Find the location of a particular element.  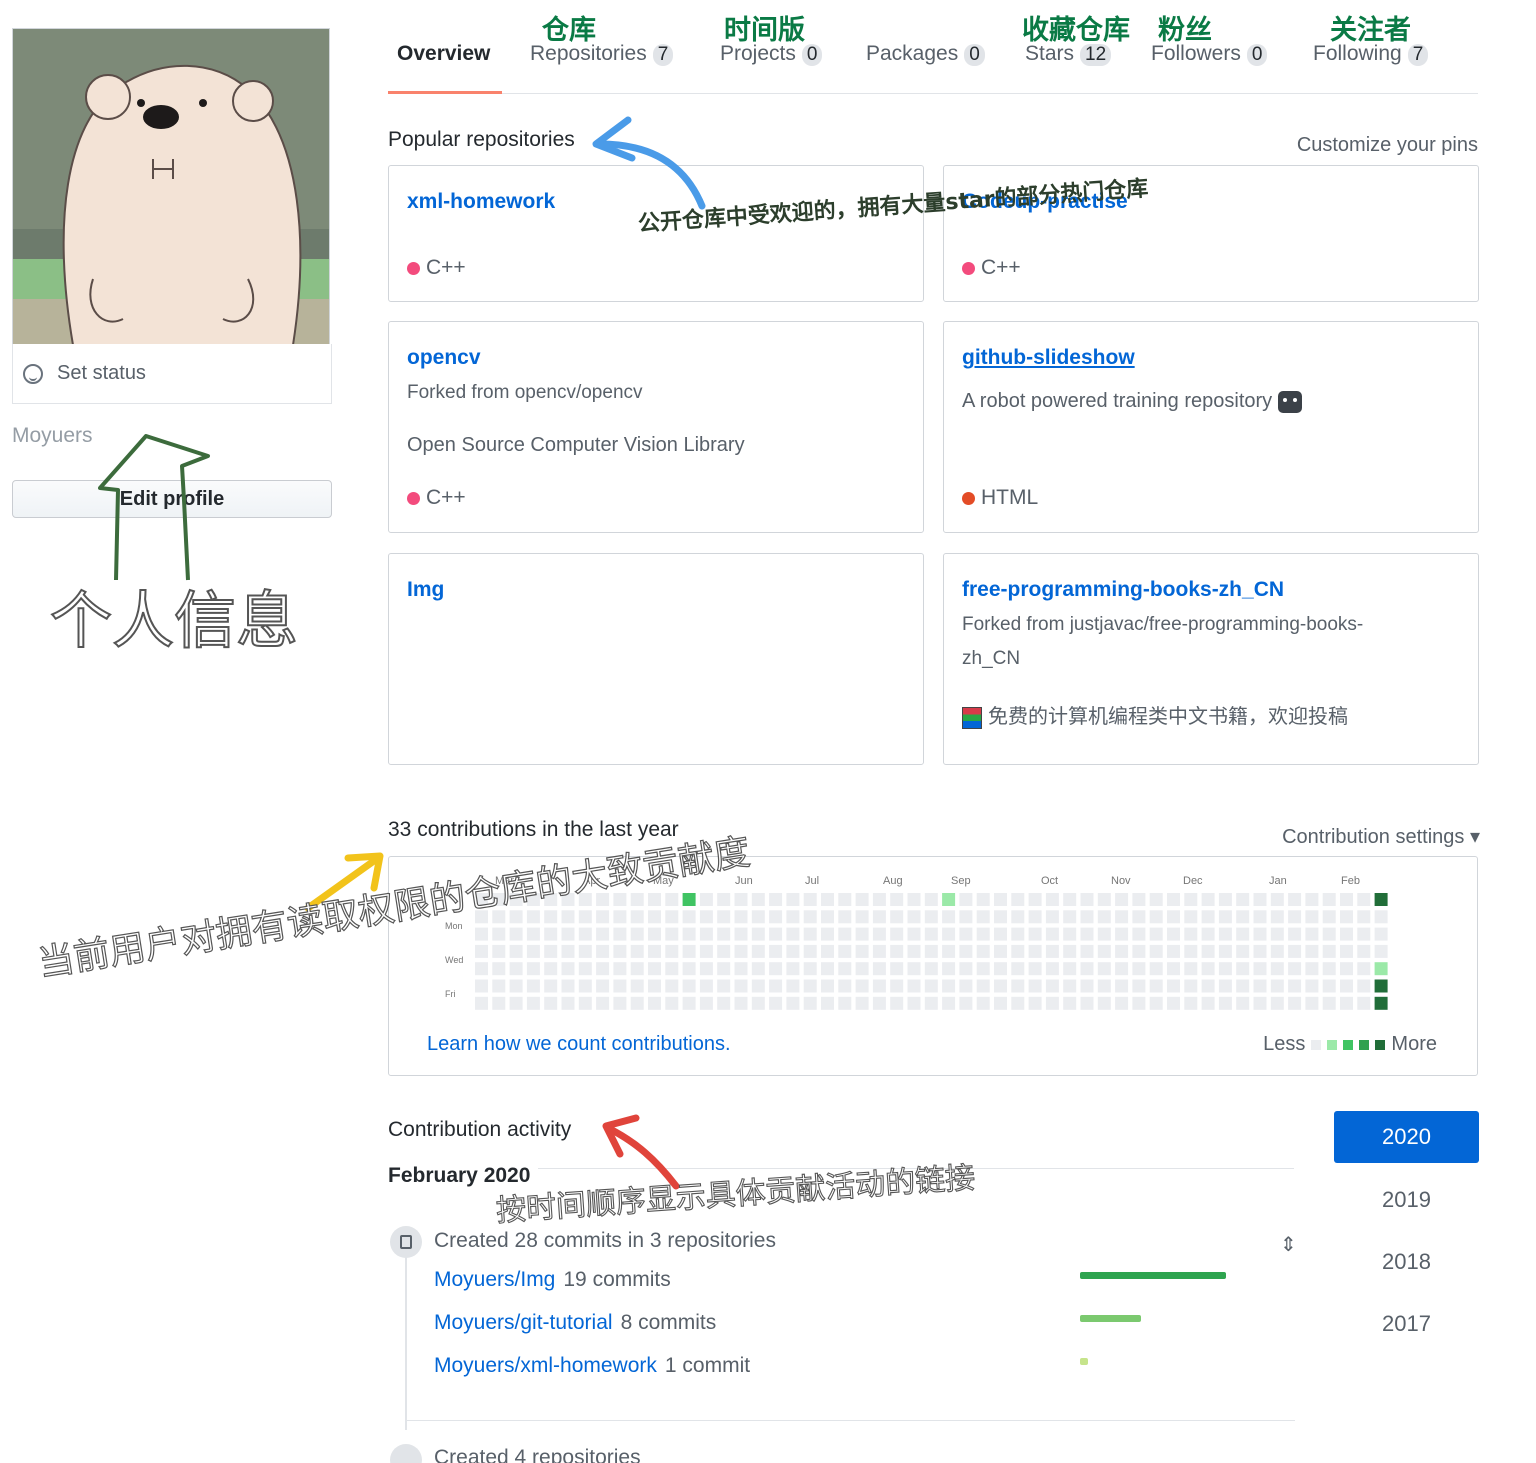

learn-contributions-link: Learn how we count contributions. is located at coordinates (579, 1044).